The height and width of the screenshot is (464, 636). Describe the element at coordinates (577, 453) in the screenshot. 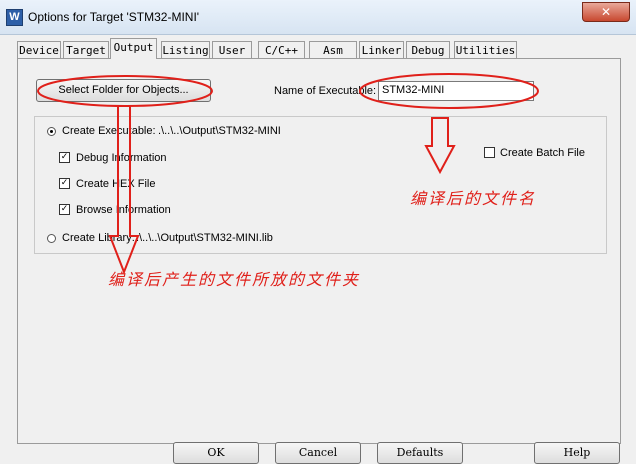

I see `help-button: Help` at that location.